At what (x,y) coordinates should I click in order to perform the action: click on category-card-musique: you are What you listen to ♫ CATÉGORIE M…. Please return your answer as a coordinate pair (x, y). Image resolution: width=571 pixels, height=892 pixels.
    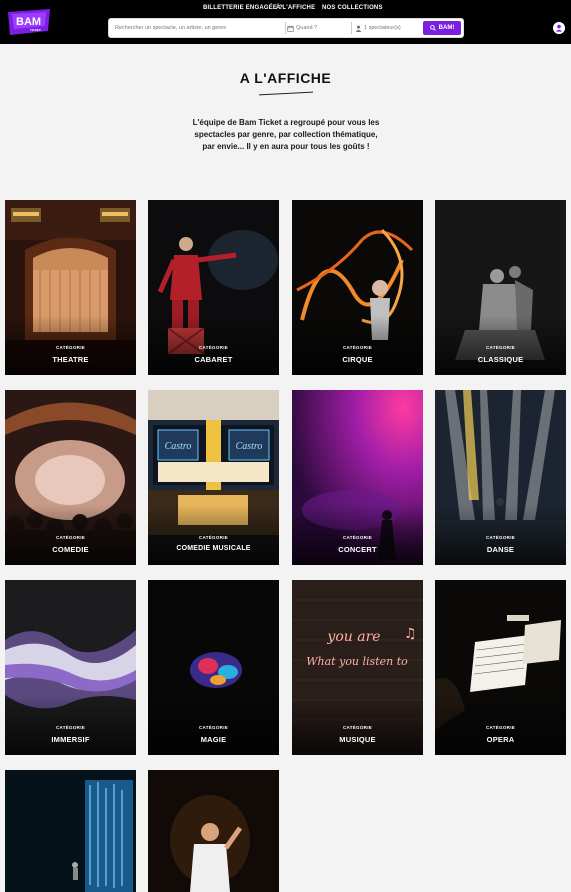
    Looking at the image, I should click on (357, 667).